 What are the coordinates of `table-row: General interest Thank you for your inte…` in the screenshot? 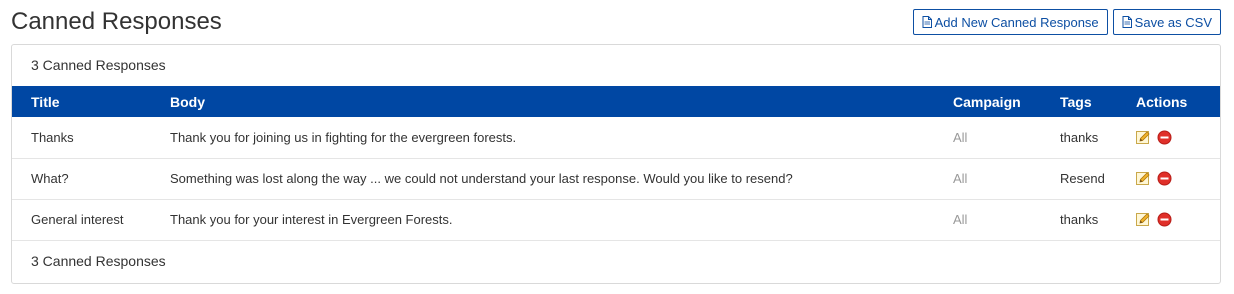 It's located at (616, 220).